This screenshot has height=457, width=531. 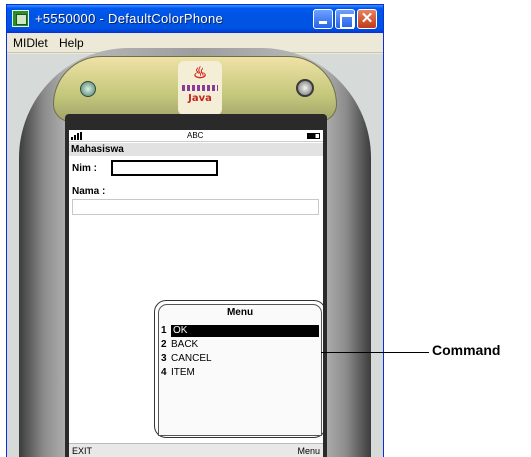 What do you see at coordinates (185, 344) in the screenshot?
I see `menu-item-label: BACK` at bounding box center [185, 344].